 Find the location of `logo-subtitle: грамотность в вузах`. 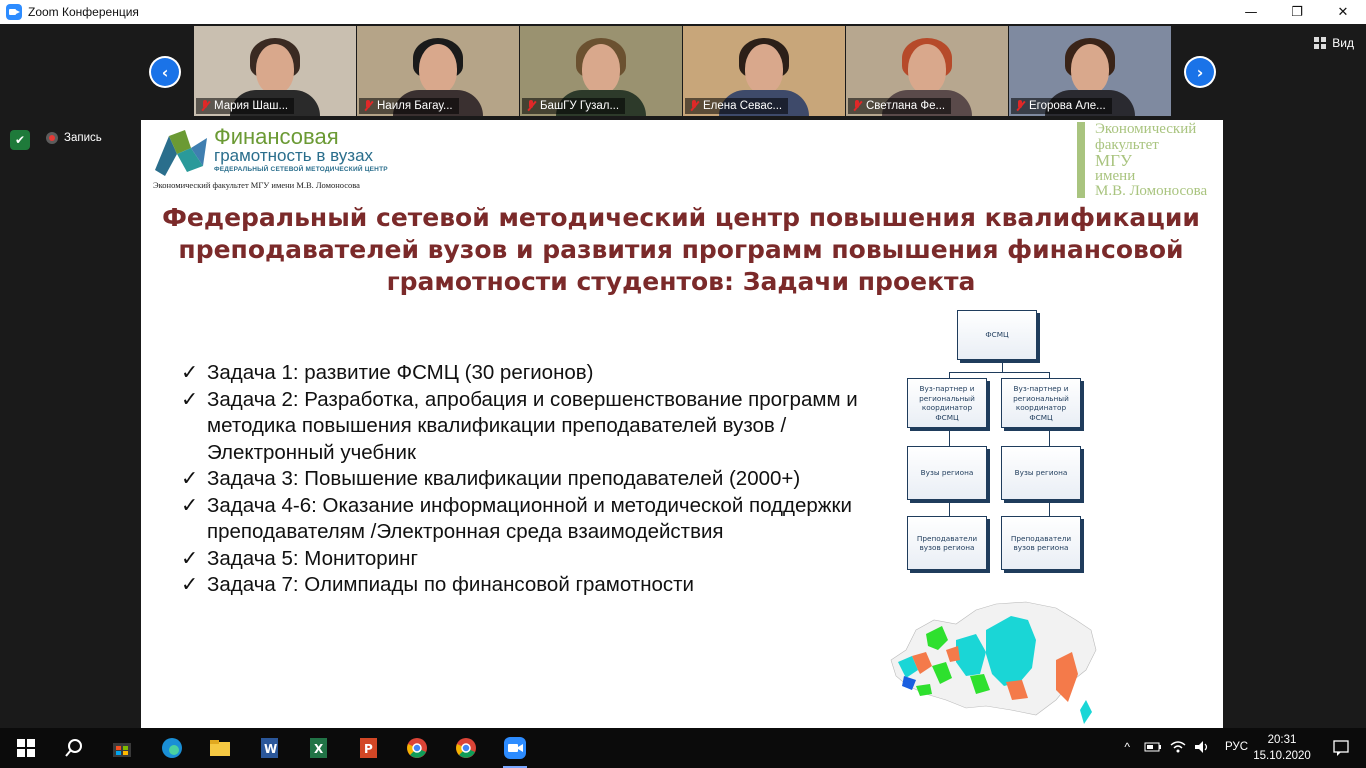

logo-subtitle: грамотность в вузах is located at coordinates (294, 155).